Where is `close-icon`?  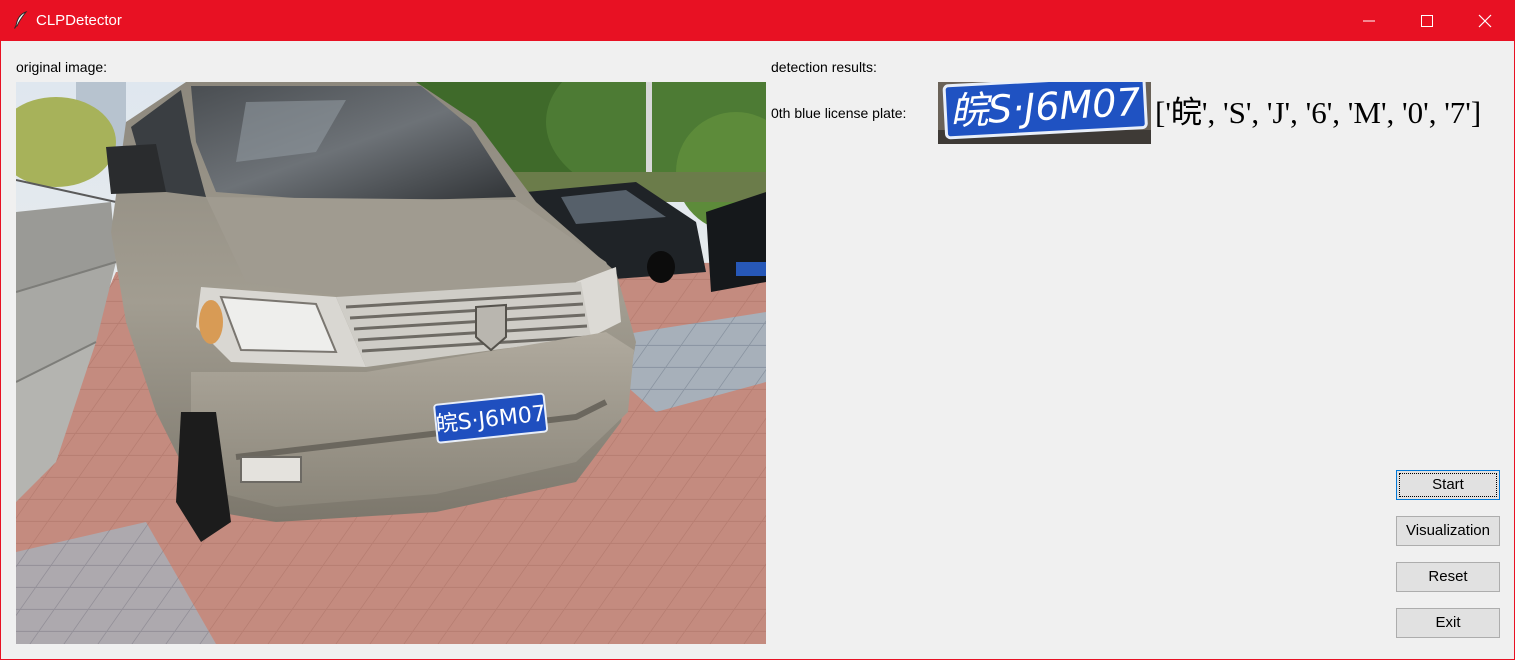
close-icon is located at coordinates (1485, 21).